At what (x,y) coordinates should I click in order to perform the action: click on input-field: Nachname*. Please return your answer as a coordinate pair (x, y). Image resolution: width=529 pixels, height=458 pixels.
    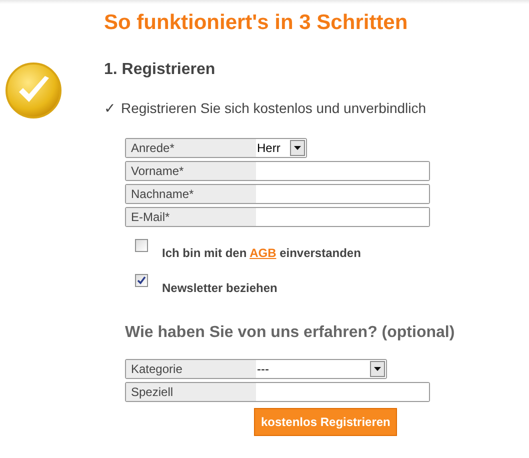
    Looking at the image, I should click on (277, 194).